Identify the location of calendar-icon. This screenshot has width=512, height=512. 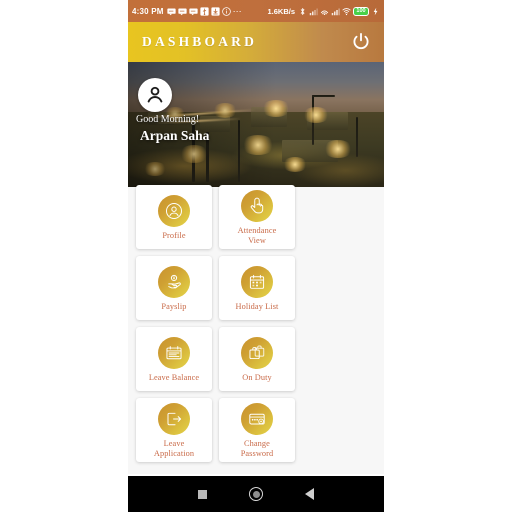
(257, 282).